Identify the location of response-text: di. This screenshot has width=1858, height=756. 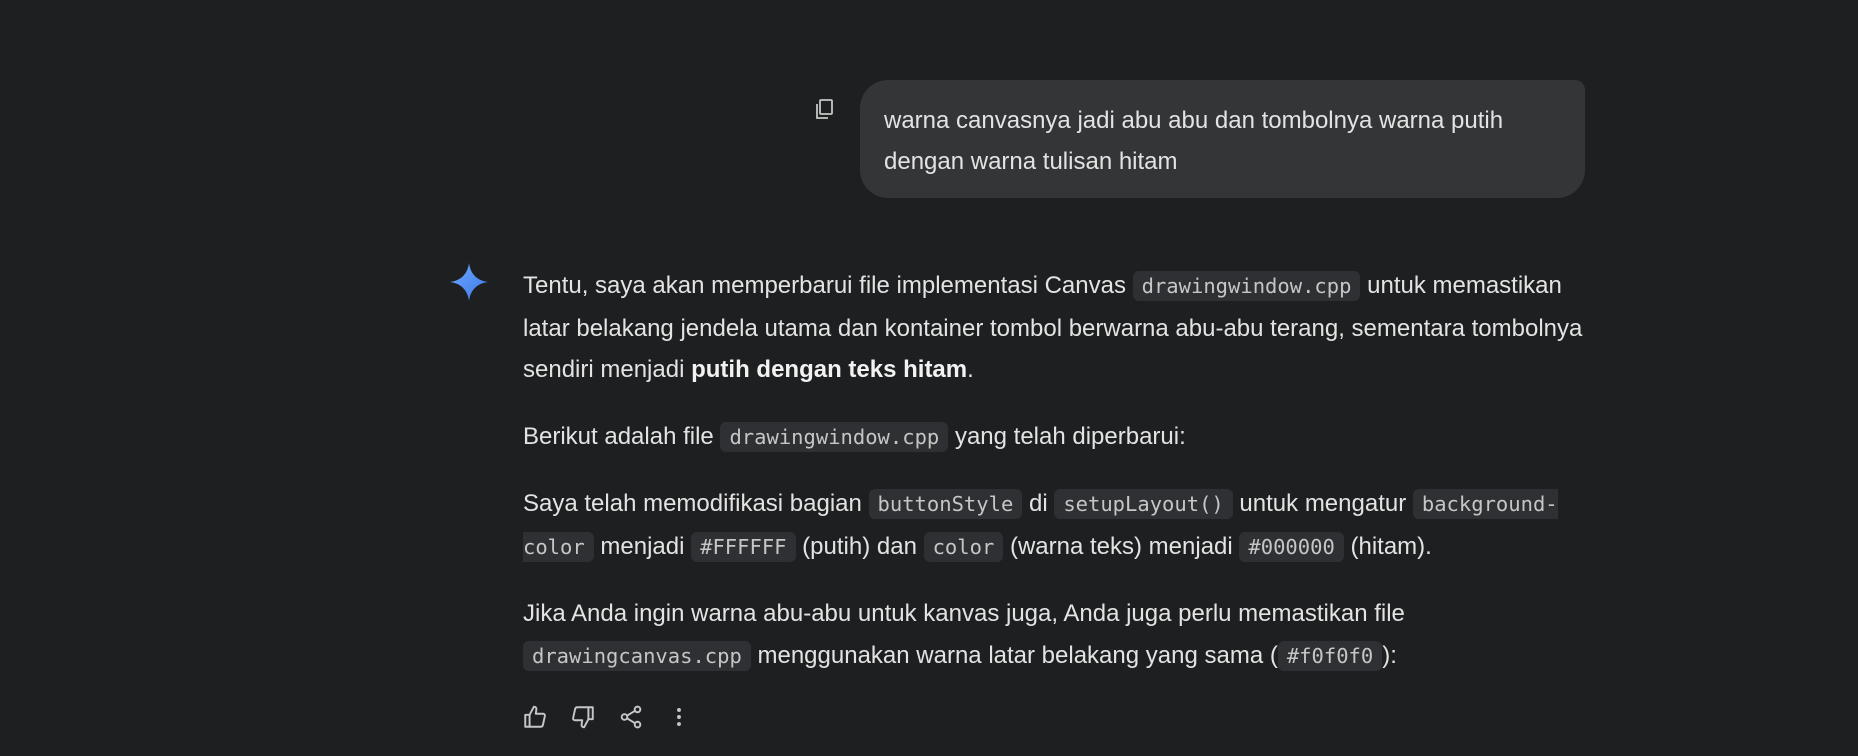
(1038, 503).